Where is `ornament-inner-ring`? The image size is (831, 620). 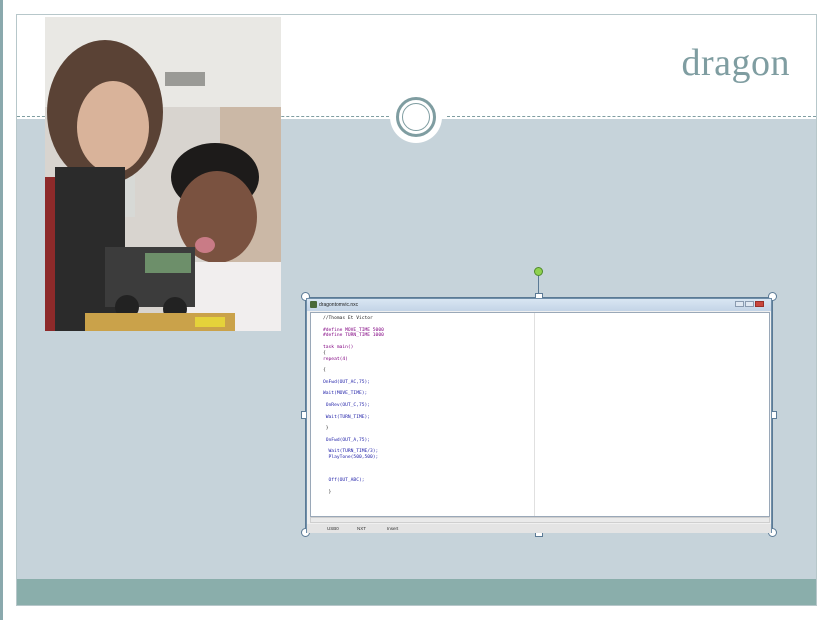
ornament-inner-ring is located at coordinates (416, 117).